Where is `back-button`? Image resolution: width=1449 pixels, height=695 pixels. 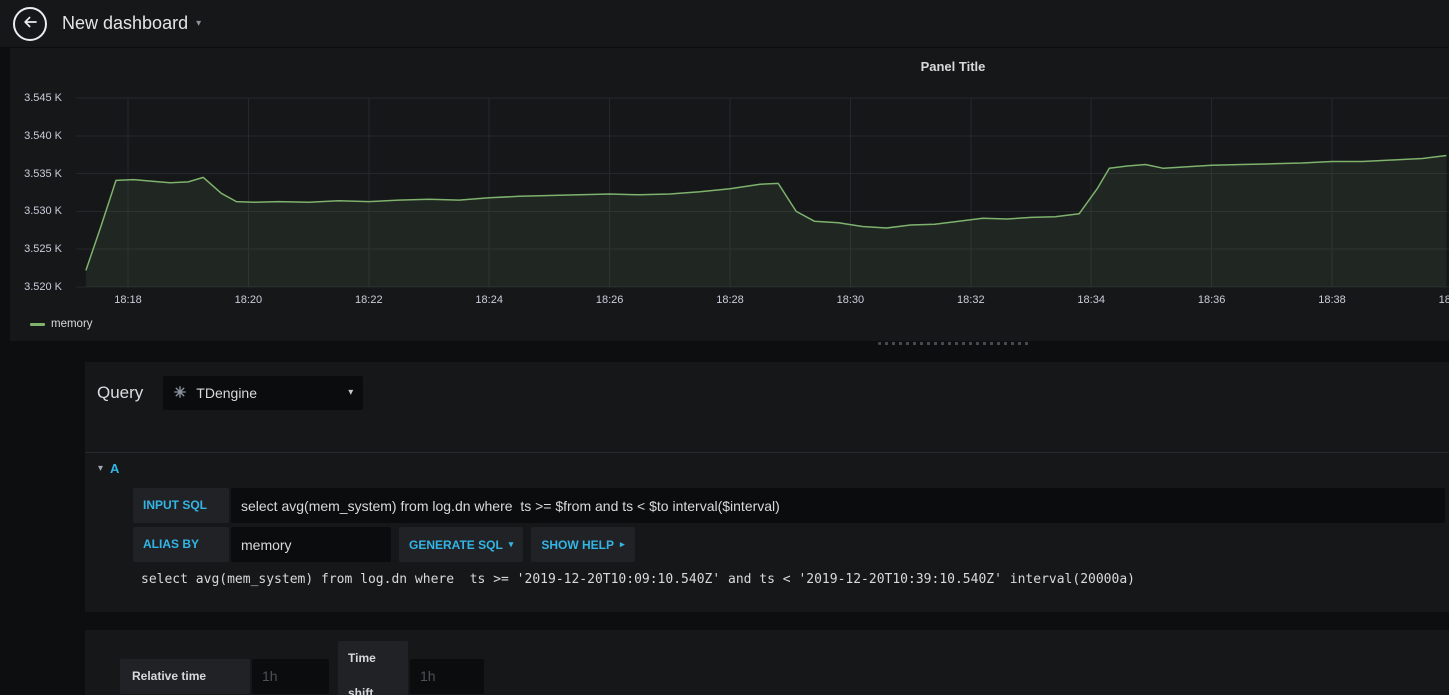 back-button is located at coordinates (30, 23).